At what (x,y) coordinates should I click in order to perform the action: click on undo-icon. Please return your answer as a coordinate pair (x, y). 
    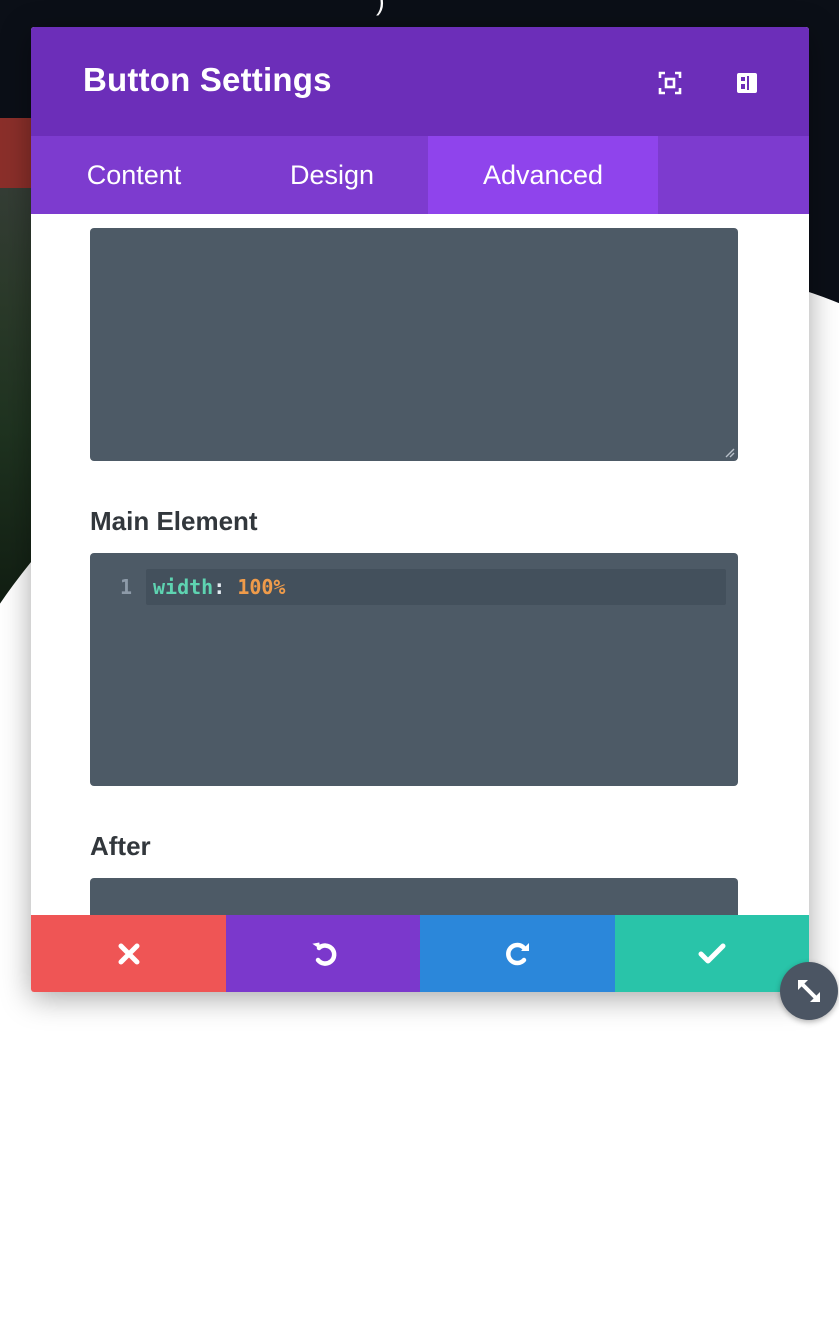
    Looking at the image, I should click on (323, 954).